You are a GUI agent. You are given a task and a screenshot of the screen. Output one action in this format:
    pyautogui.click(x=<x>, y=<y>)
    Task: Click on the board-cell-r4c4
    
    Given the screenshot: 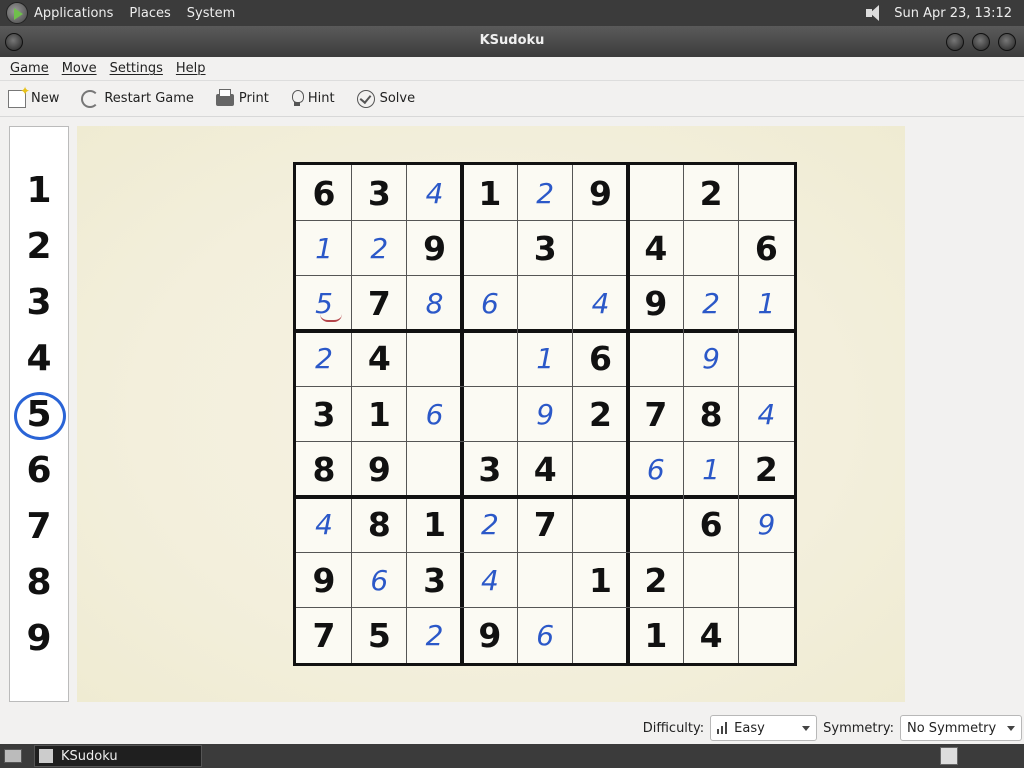 What is the action you would take?
    pyautogui.click(x=490, y=359)
    